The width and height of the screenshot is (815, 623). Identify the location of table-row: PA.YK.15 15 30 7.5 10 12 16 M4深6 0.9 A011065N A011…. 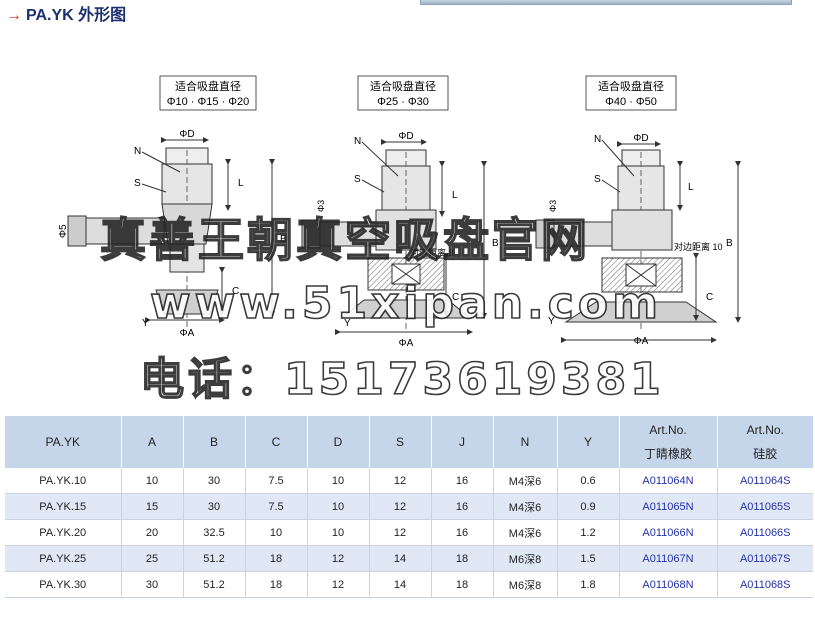
(409, 506).